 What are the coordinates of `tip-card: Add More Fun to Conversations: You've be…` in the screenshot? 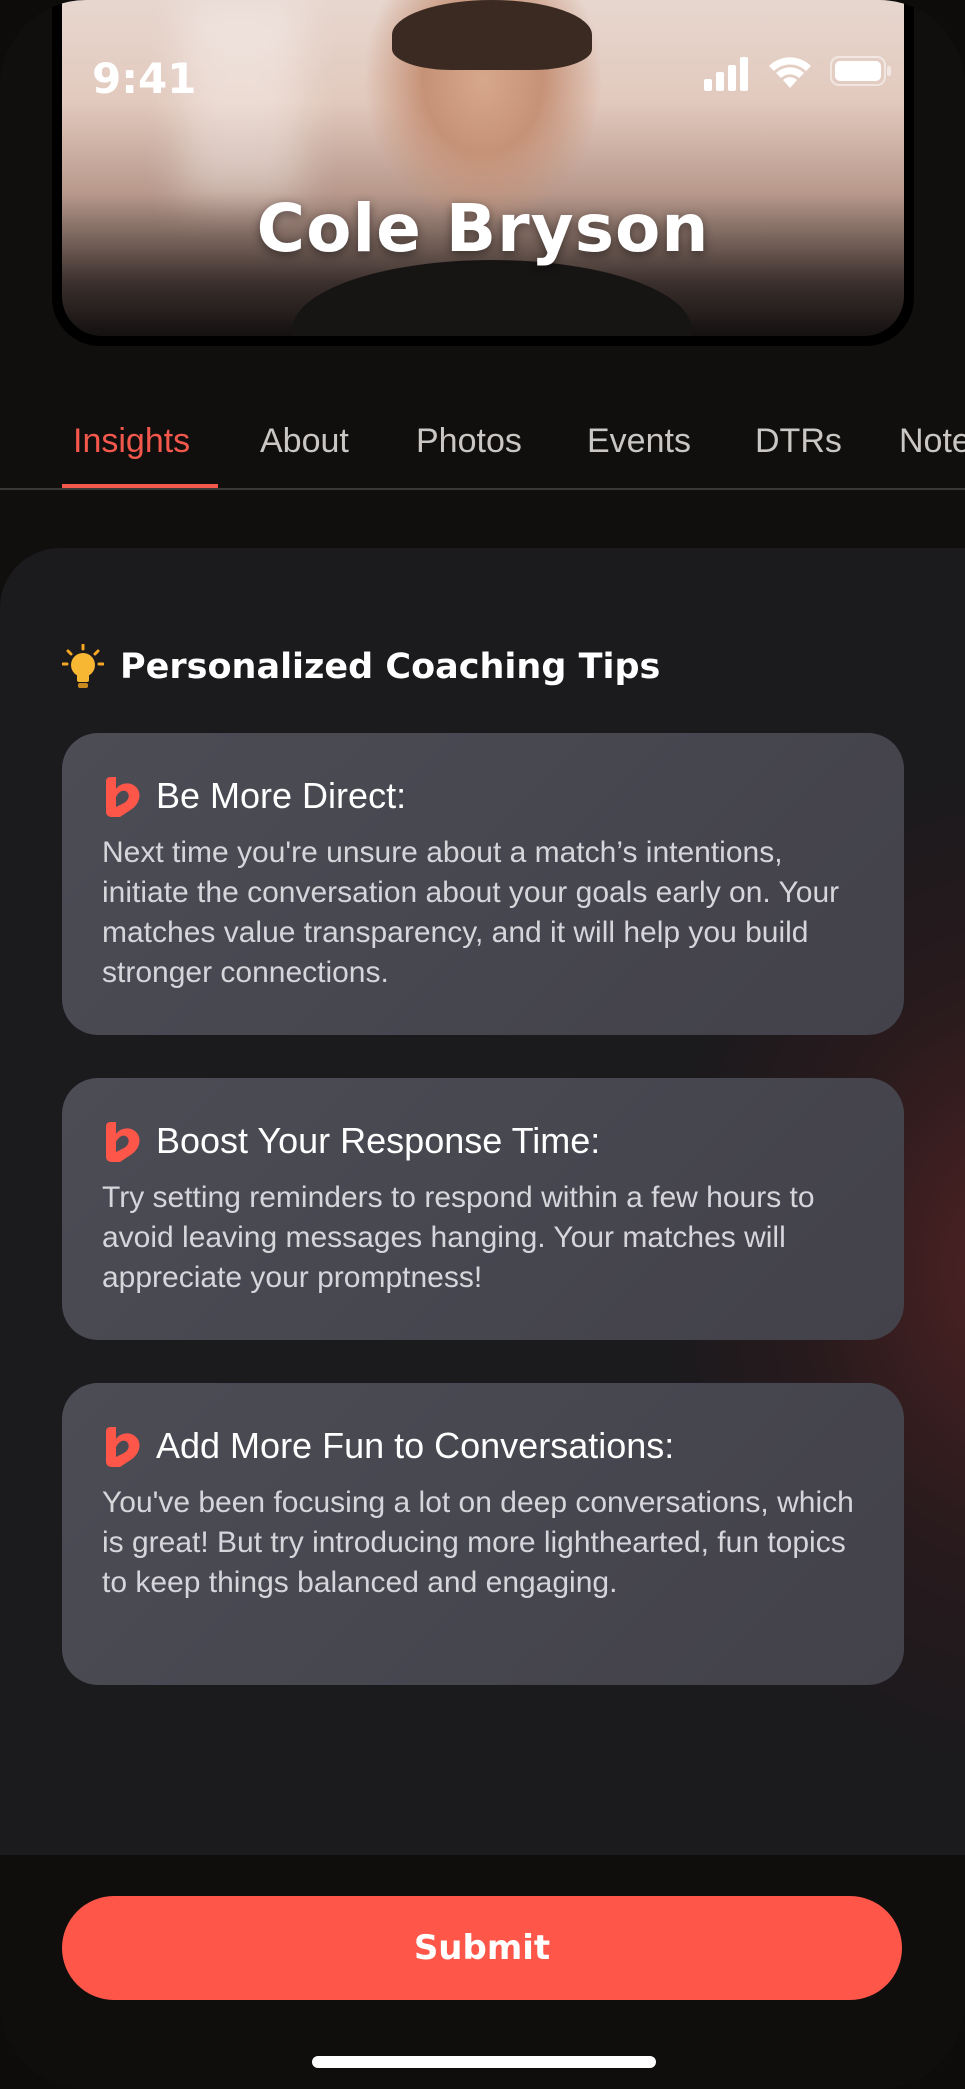 It's located at (483, 1534).